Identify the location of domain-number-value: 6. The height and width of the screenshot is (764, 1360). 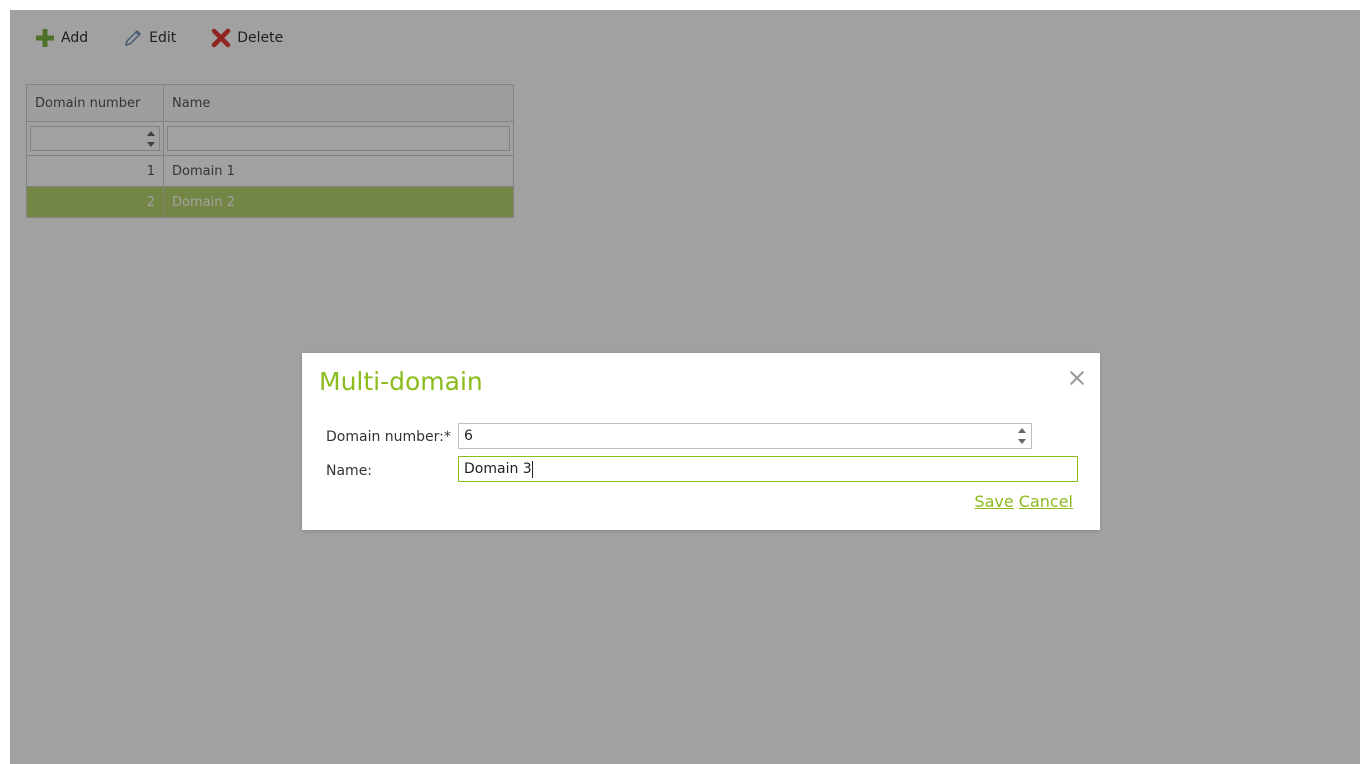
(468, 436).